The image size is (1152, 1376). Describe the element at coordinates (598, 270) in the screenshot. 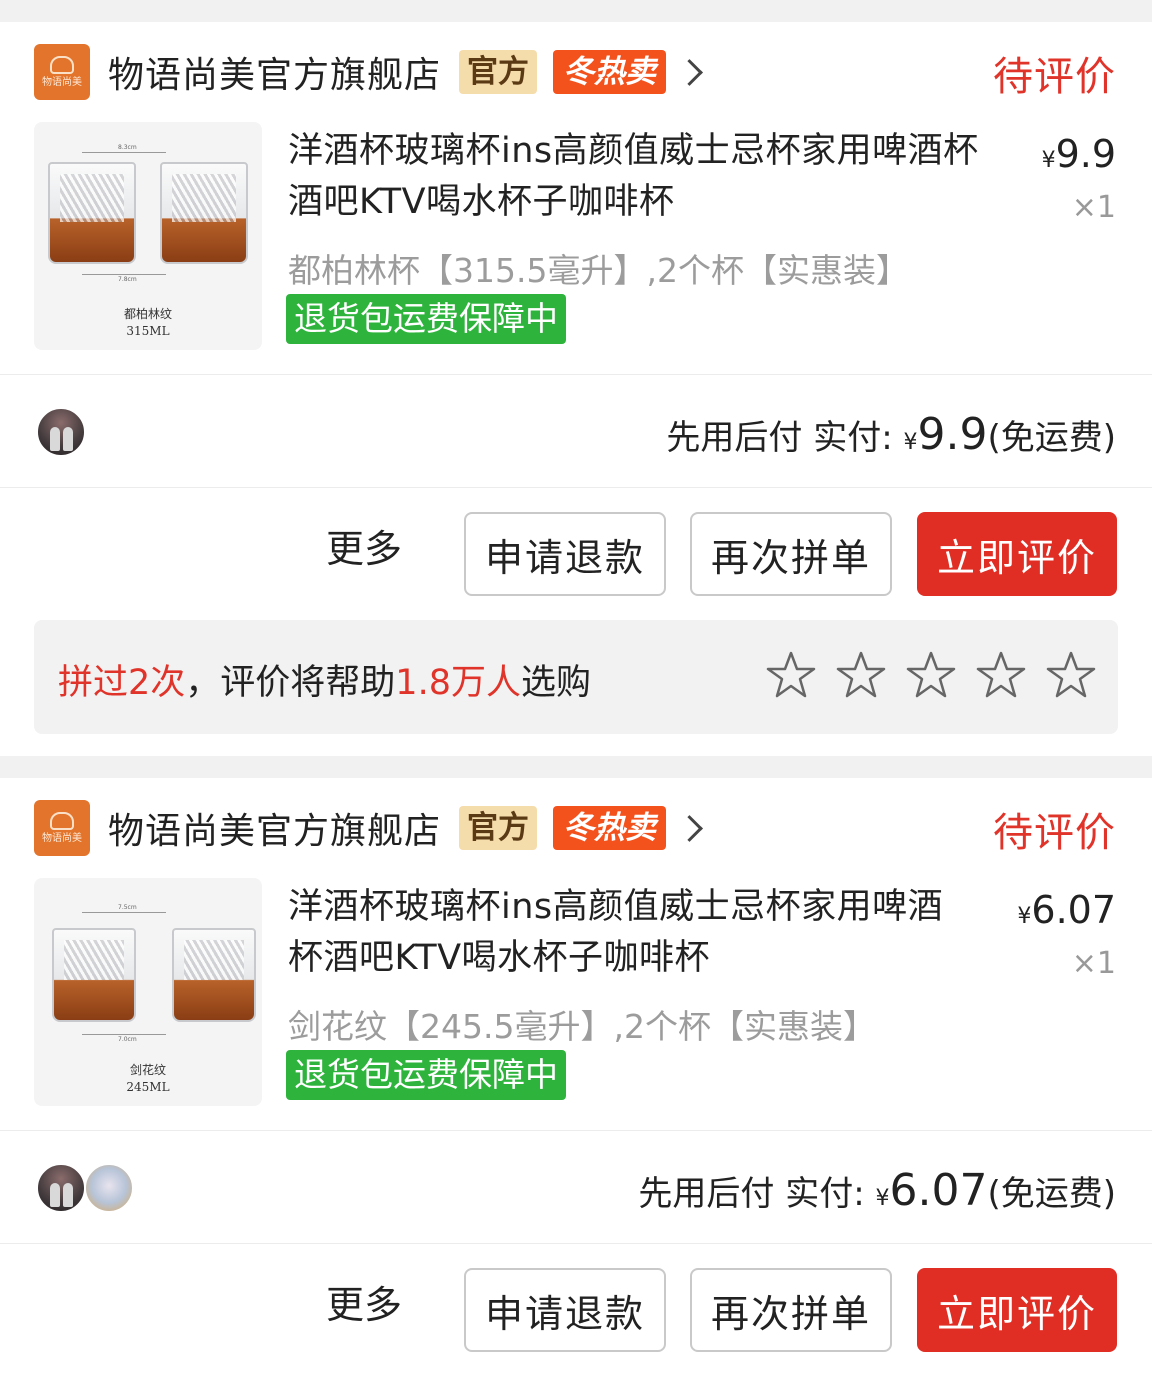

I see `product-spec: 都柏林杯【315.5毫升】,2个杯【实惠装】` at that location.